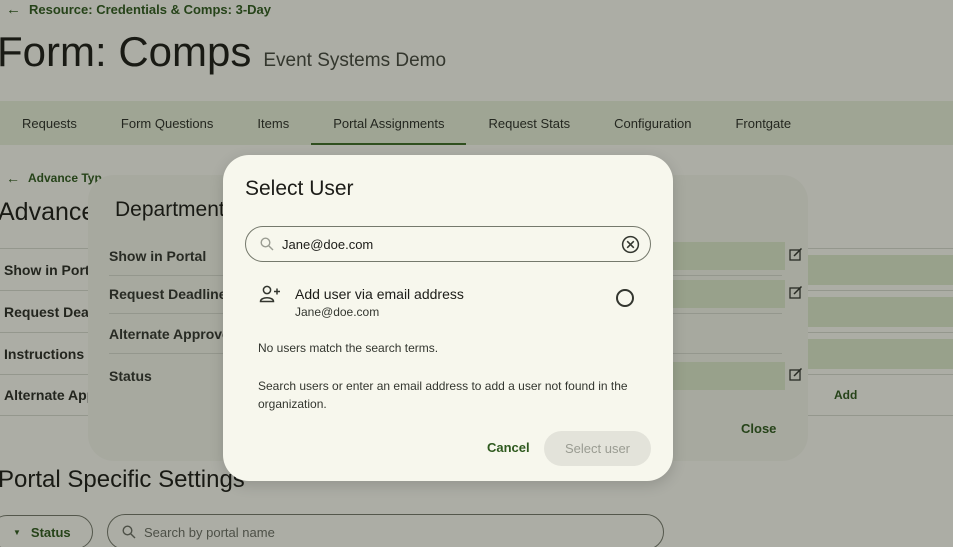 The image size is (953, 547). What do you see at coordinates (299, 188) in the screenshot?
I see `select-user-title: Select User` at bounding box center [299, 188].